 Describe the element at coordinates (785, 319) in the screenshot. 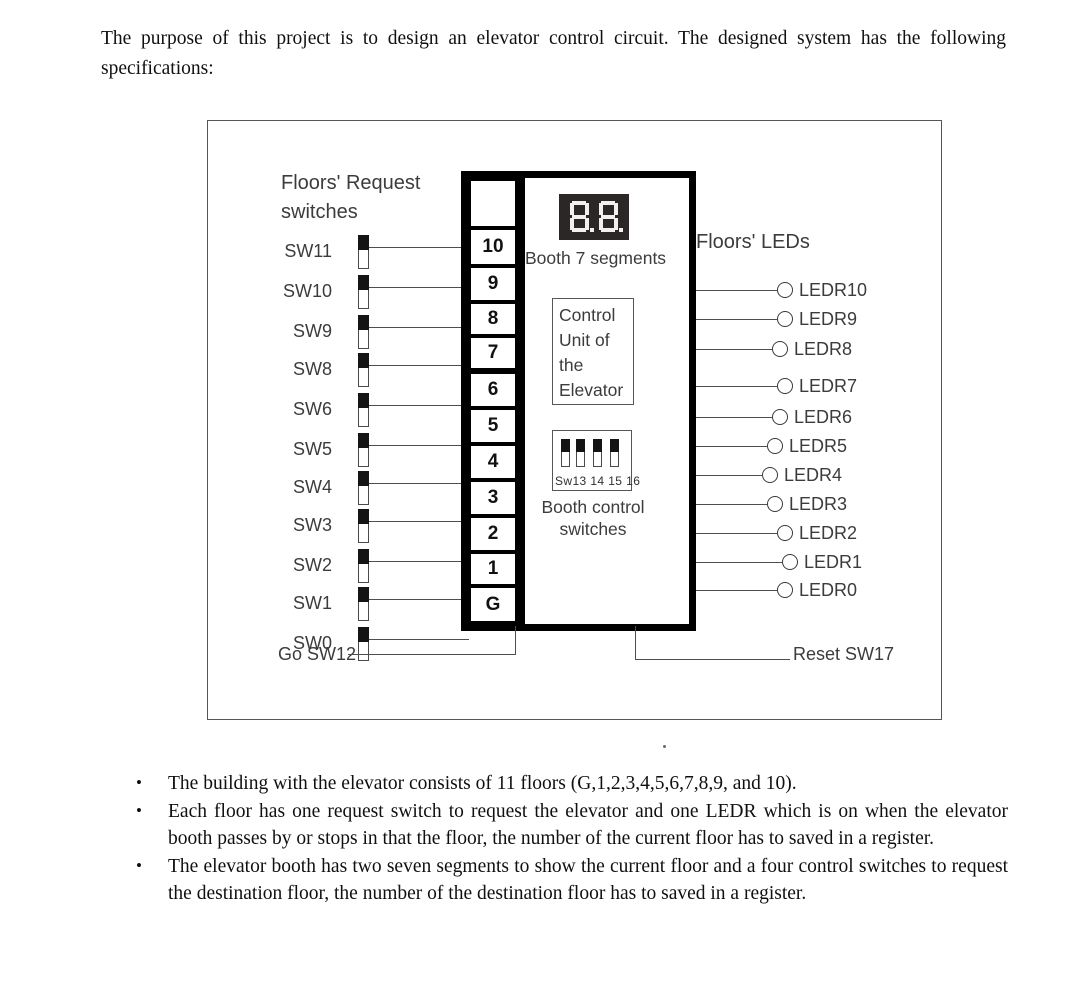

I see `led-indicator-ledr9` at that location.